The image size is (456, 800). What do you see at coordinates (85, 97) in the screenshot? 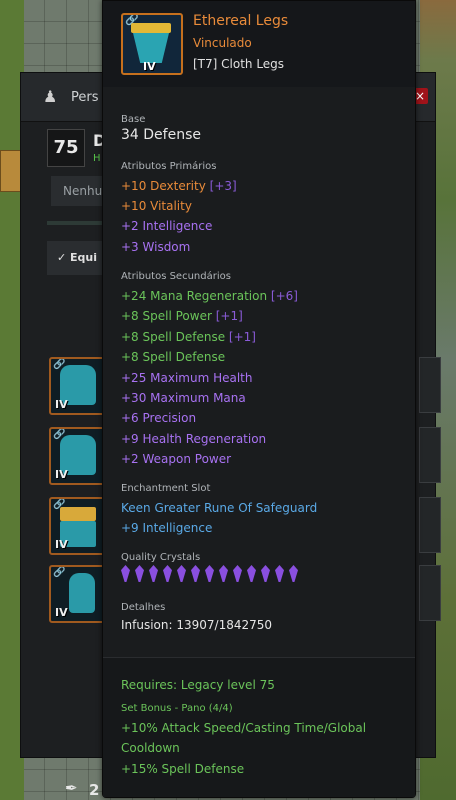
I see `panel-title: Pers` at bounding box center [85, 97].